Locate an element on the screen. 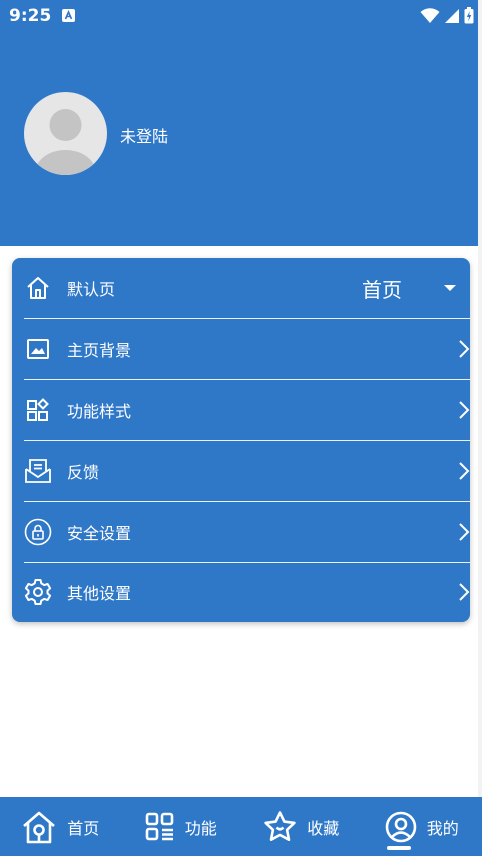 The height and width of the screenshot is (856, 482). settings-item-label: 其他设置 is located at coordinates (99, 593).